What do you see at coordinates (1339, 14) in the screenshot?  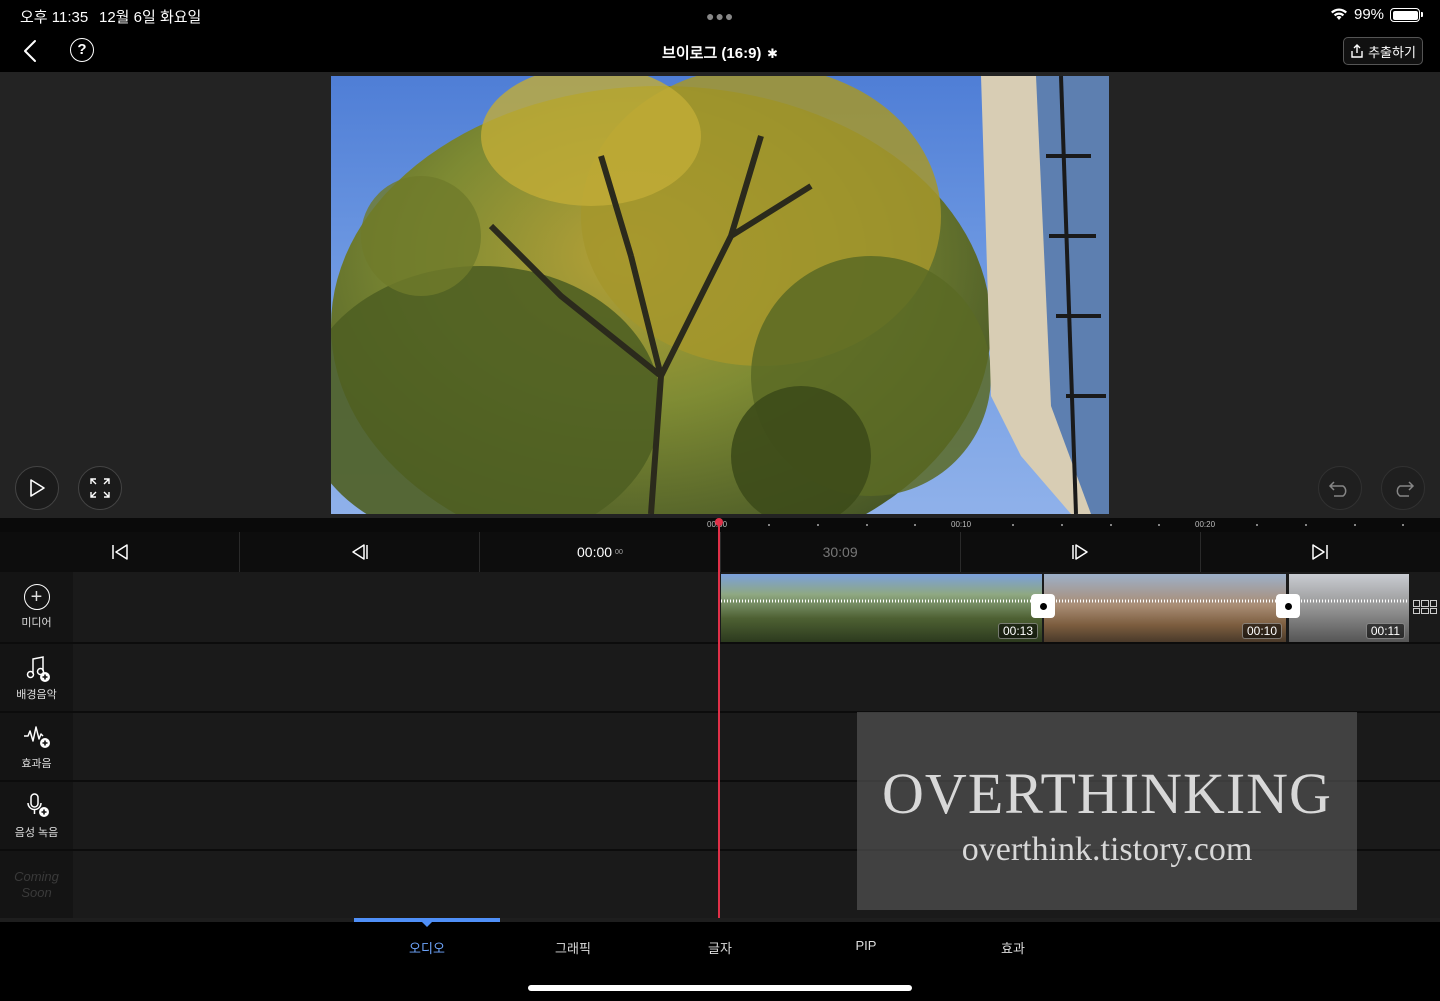 I see `wifi-icon` at bounding box center [1339, 14].